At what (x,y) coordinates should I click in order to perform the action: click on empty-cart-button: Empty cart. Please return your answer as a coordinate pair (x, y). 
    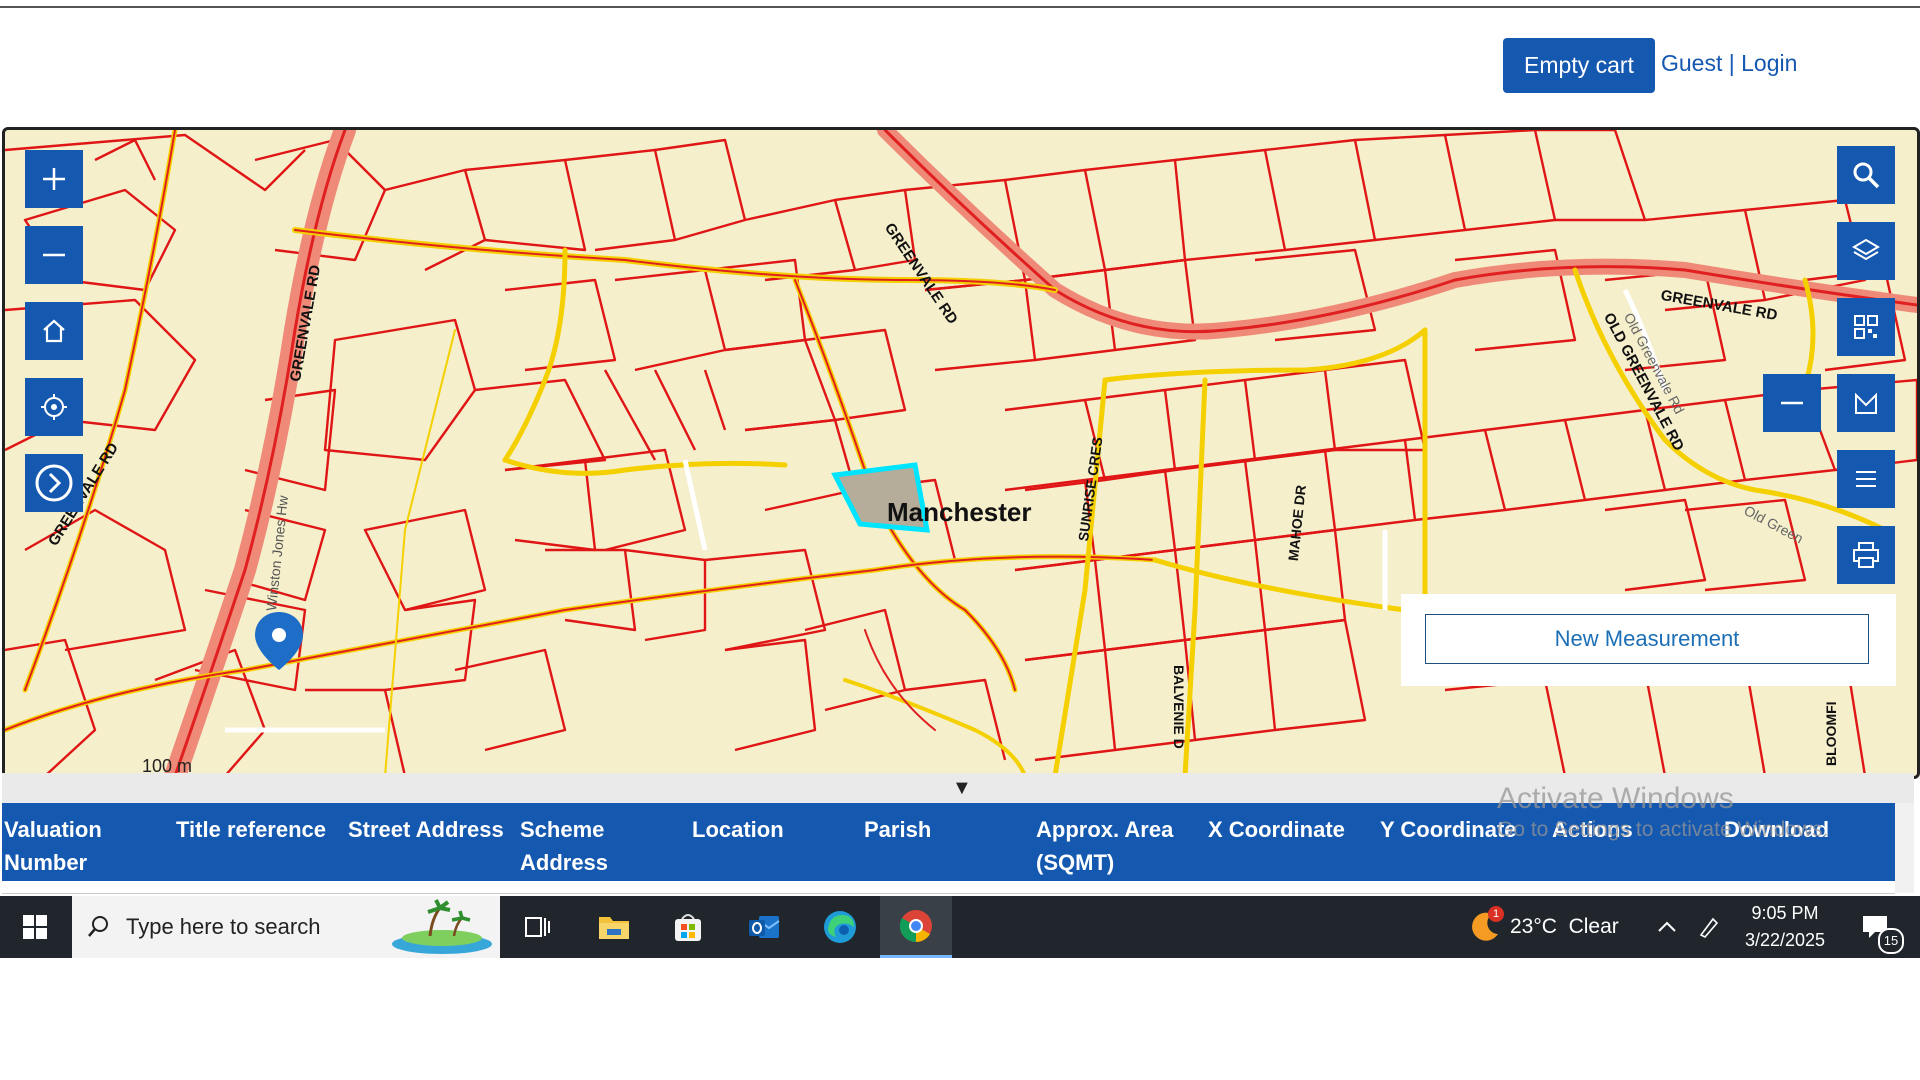
    Looking at the image, I should click on (1579, 65).